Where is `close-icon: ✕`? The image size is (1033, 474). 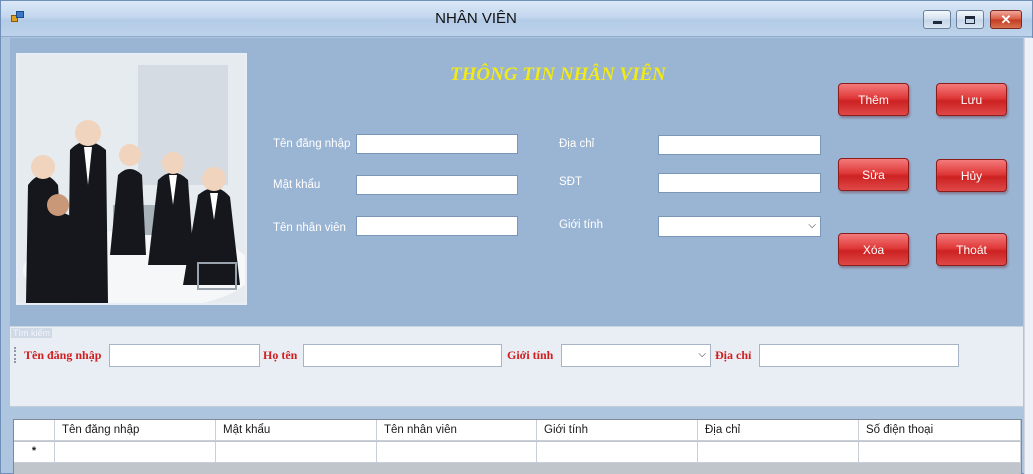 close-icon: ✕ is located at coordinates (1006, 19).